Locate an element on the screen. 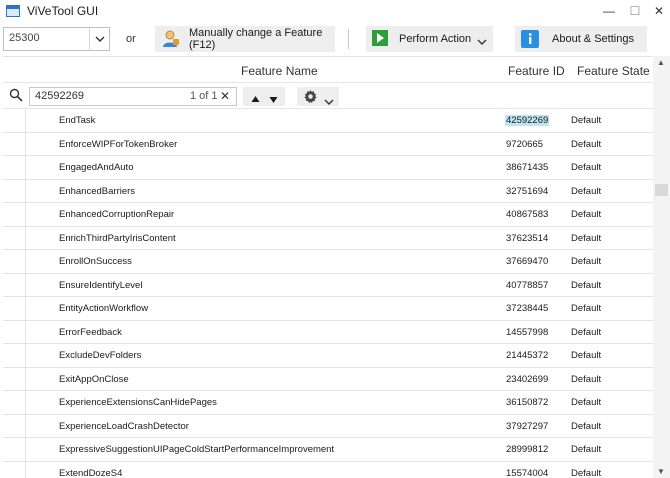  column-feature-state: Feature State is located at coordinates (613, 71).